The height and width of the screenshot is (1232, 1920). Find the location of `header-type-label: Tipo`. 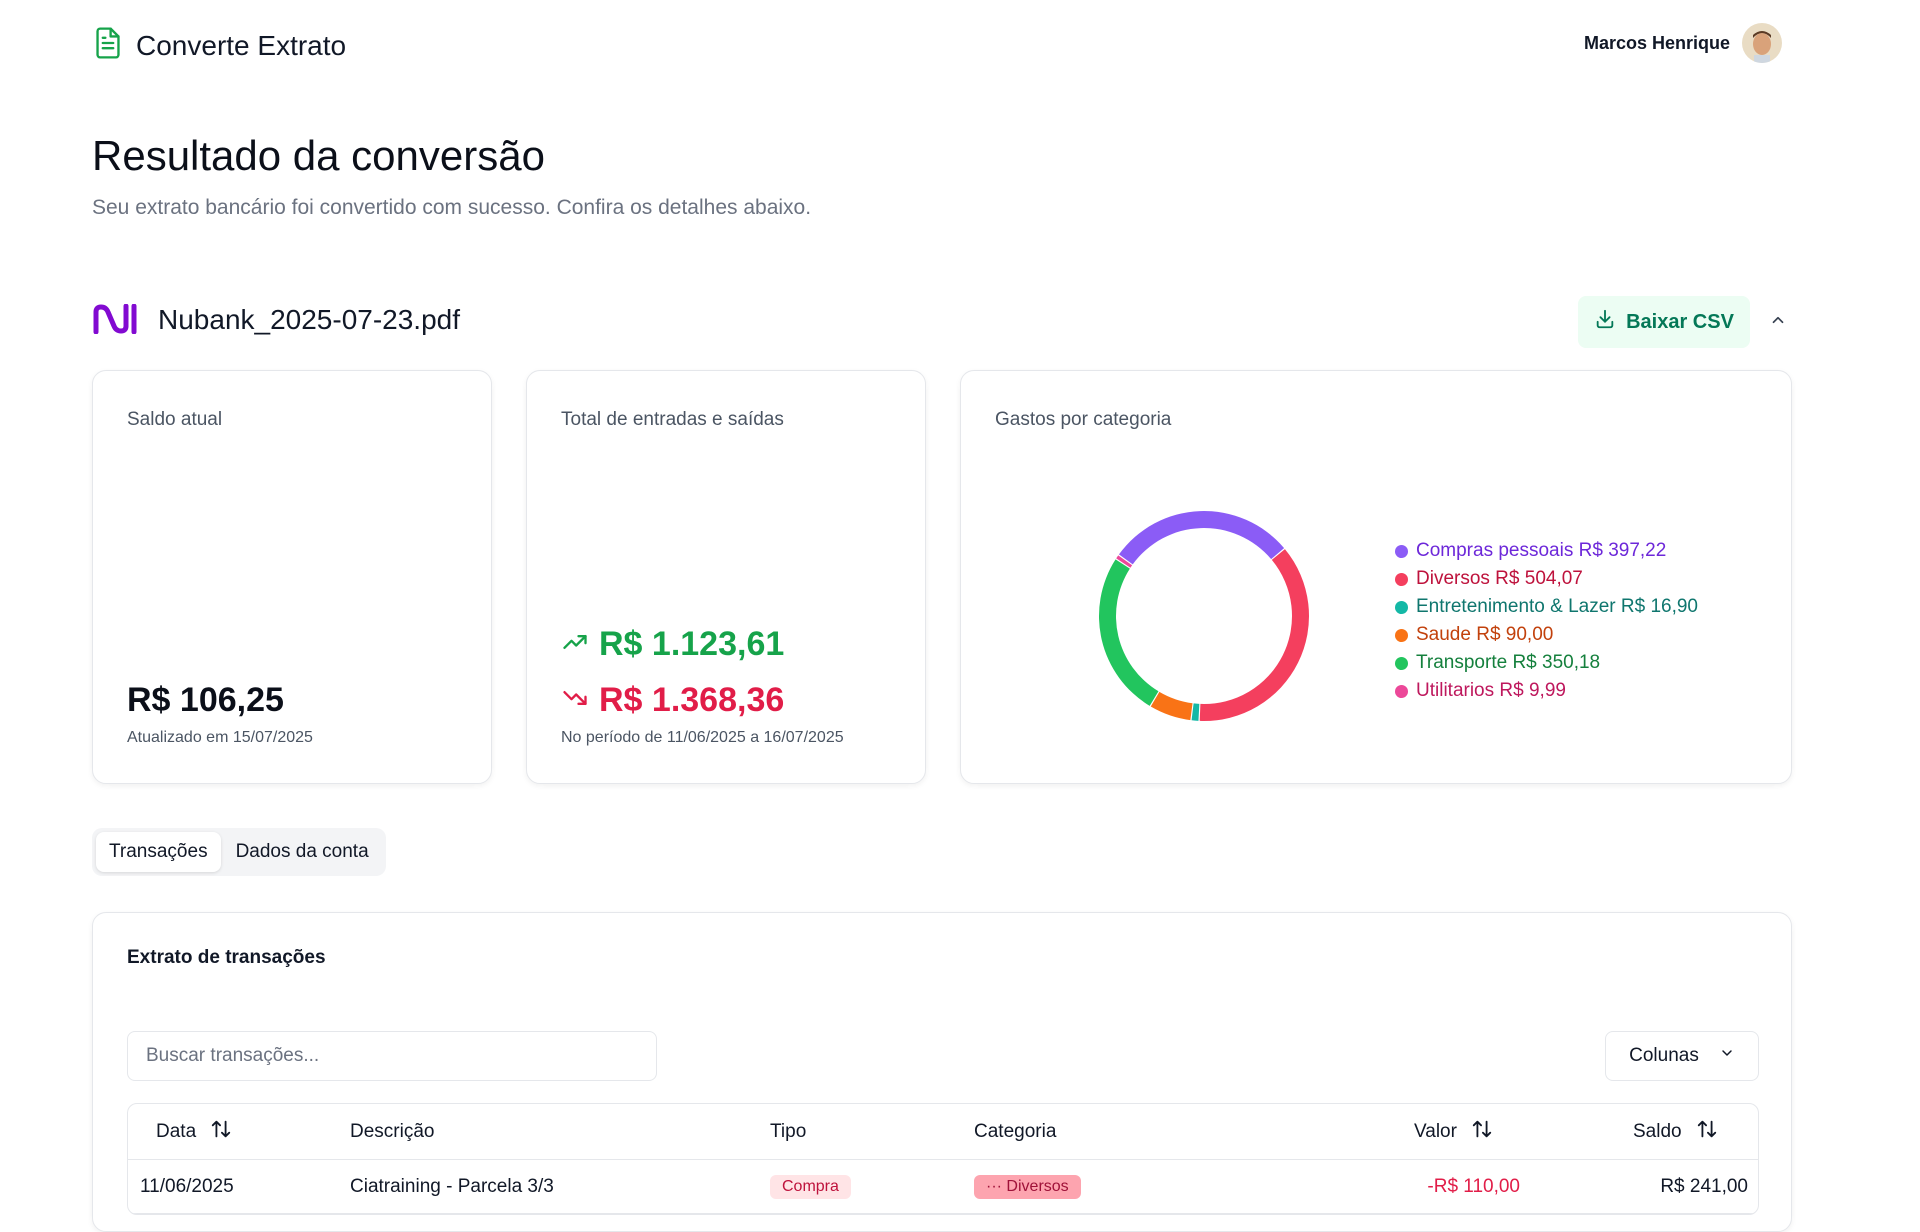

header-type-label: Tipo is located at coordinates (788, 1131).